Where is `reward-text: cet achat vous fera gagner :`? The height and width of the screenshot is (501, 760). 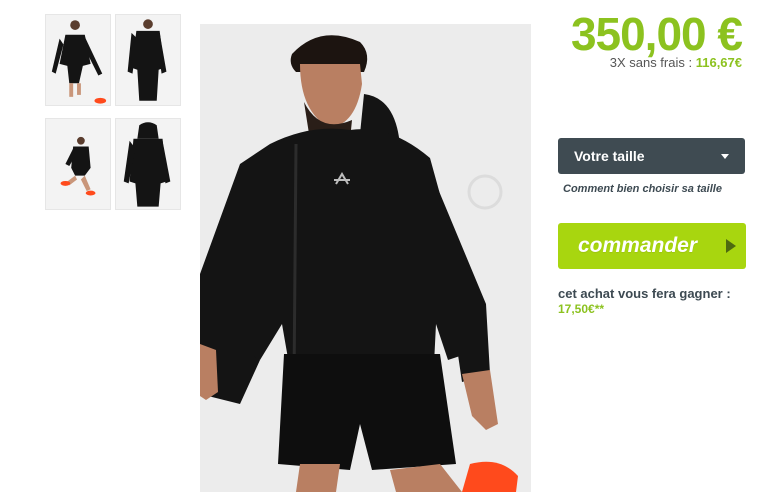
reward-text: cet achat vous fera gagner : is located at coordinates (644, 293).